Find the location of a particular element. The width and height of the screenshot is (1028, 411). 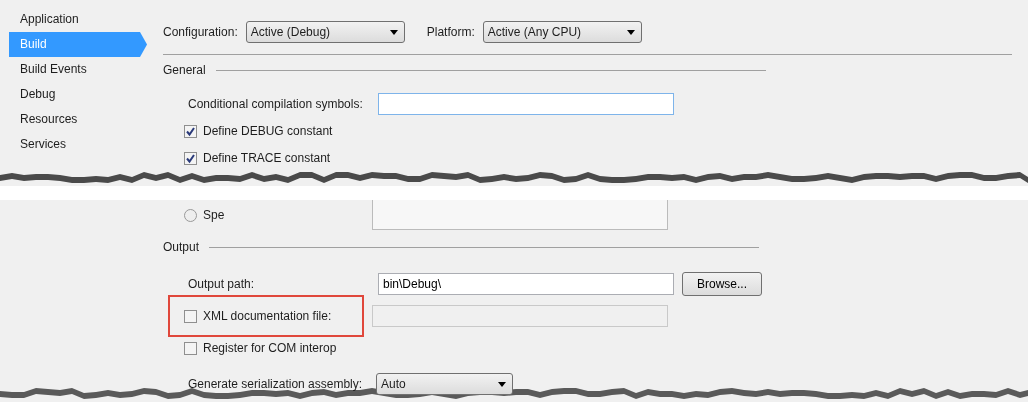

radio-button is located at coordinates (190, 215).